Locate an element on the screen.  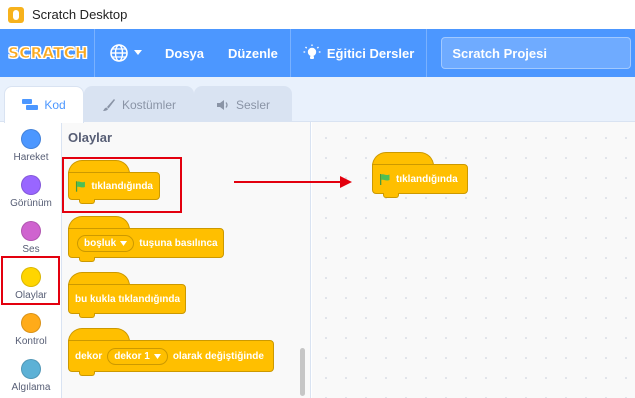
category-label: Görünüm is located at coordinates (31, 203).